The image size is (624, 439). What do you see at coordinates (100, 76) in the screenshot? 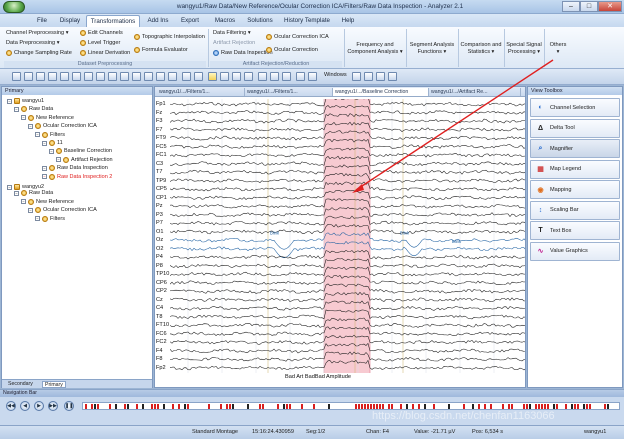
I see `scale-down-icon` at bounding box center [100, 76].